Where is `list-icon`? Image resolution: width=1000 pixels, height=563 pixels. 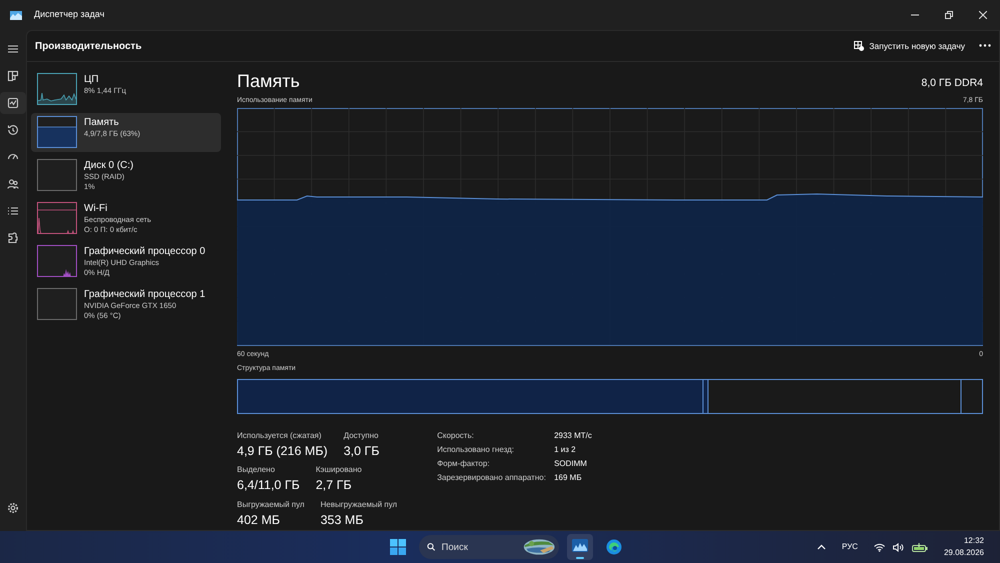
list-icon is located at coordinates (13, 211).